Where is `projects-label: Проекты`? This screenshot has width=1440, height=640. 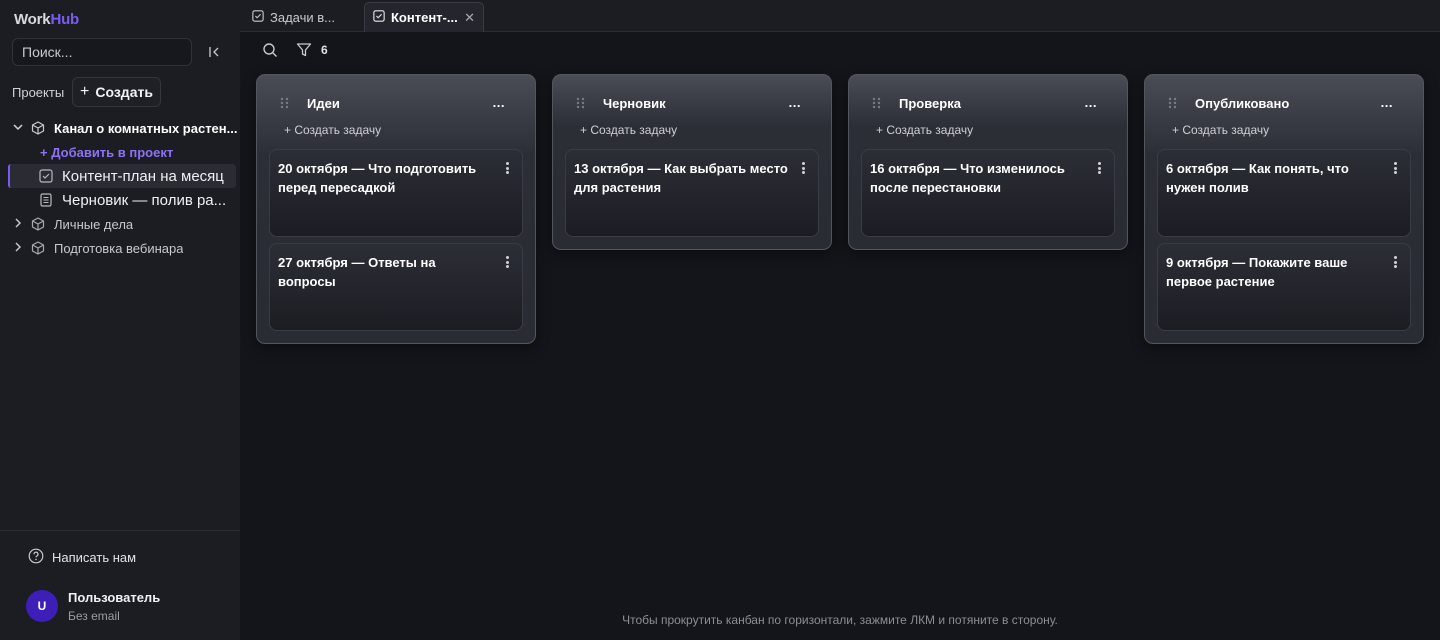 projects-label: Проекты is located at coordinates (38, 92).